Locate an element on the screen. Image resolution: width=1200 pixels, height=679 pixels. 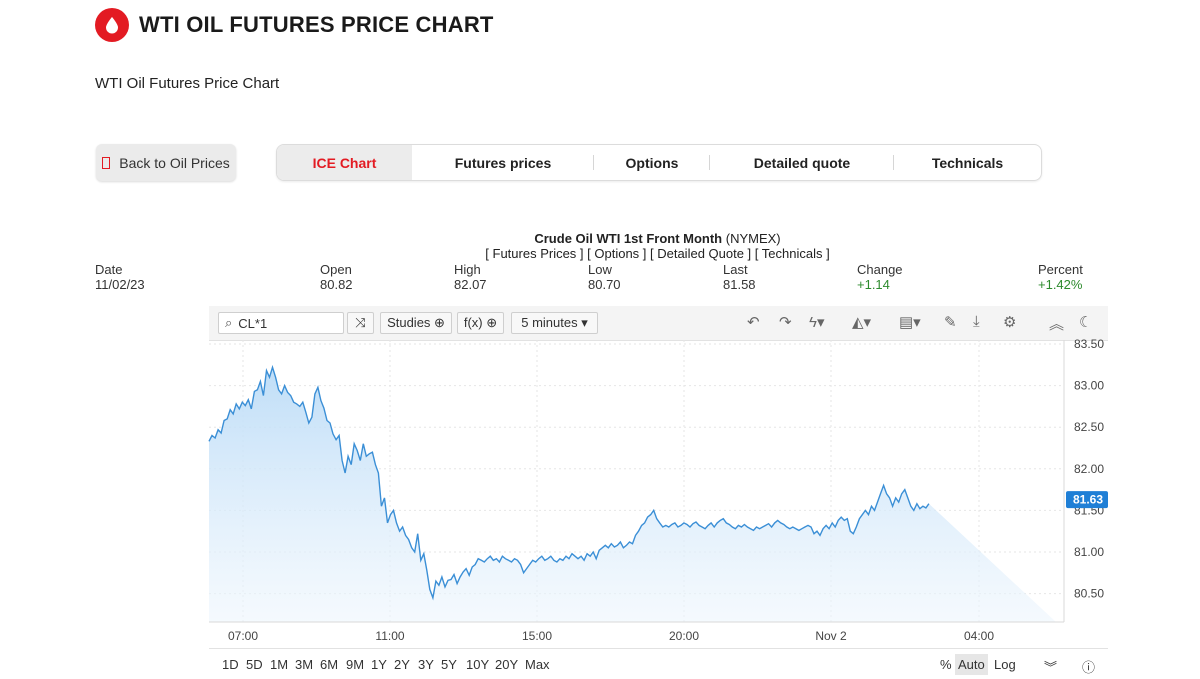
y-tick-label: 81.00 is located at coordinates (1089, 552).